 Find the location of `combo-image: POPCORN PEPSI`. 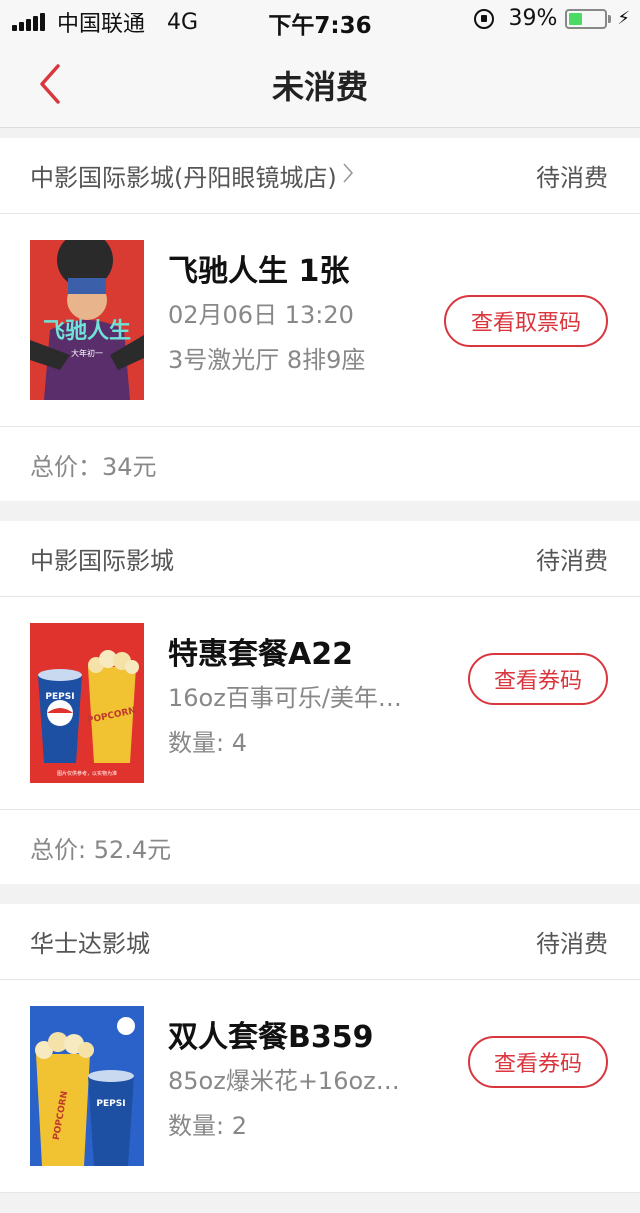

combo-image: POPCORN PEPSI is located at coordinates (87, 1086).